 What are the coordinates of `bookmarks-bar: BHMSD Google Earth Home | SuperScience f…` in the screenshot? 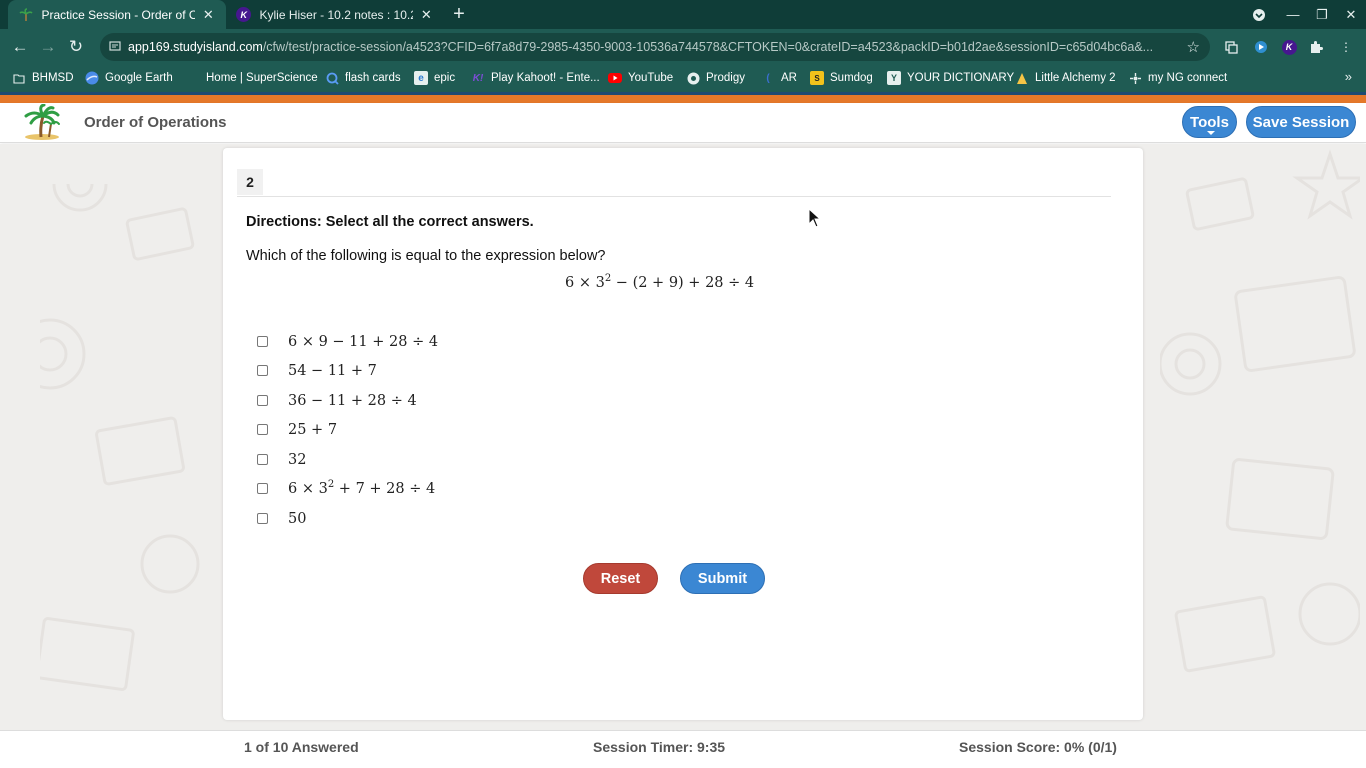 It's located at (683, 78).